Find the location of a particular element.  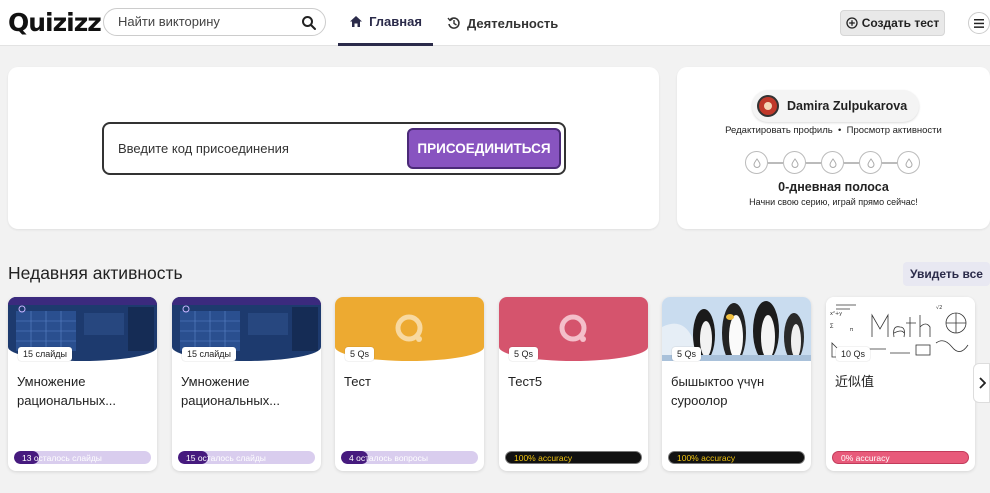

progress-bar: 13 осталось слайды is located at coordinates (82, 457).